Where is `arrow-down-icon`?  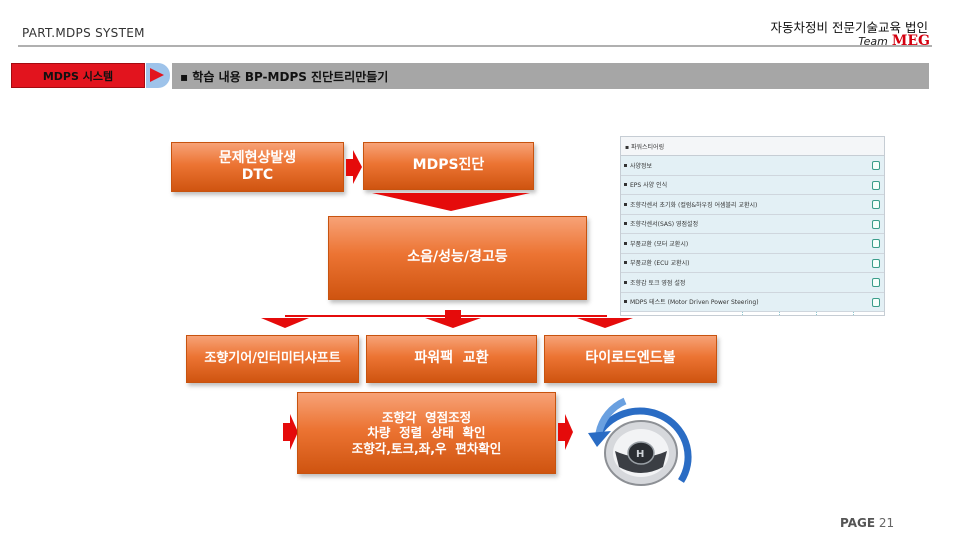
arrow-down-icon is located at coordinates (451, 202).